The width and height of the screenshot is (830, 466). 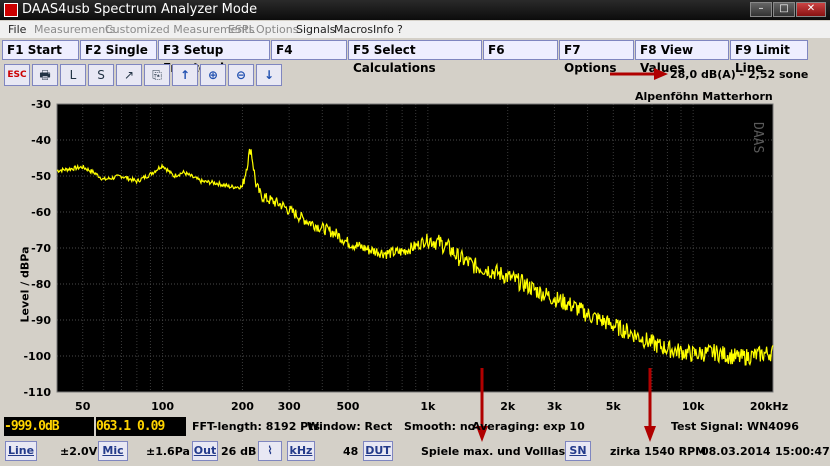 I want to click on lcd-display-2: 063.1 0.09, so click(x=141, y=426).